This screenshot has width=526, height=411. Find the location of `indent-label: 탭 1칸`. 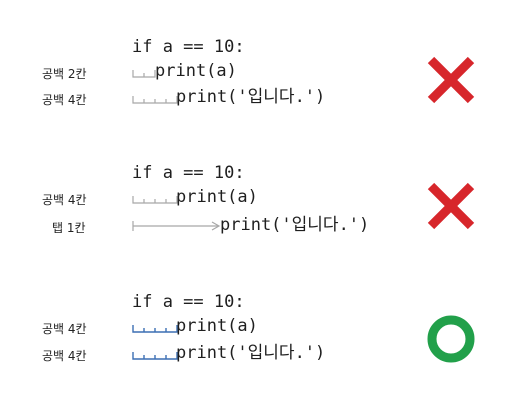

indent-label: 탭 1칸 is located at coordinates (69, 228).